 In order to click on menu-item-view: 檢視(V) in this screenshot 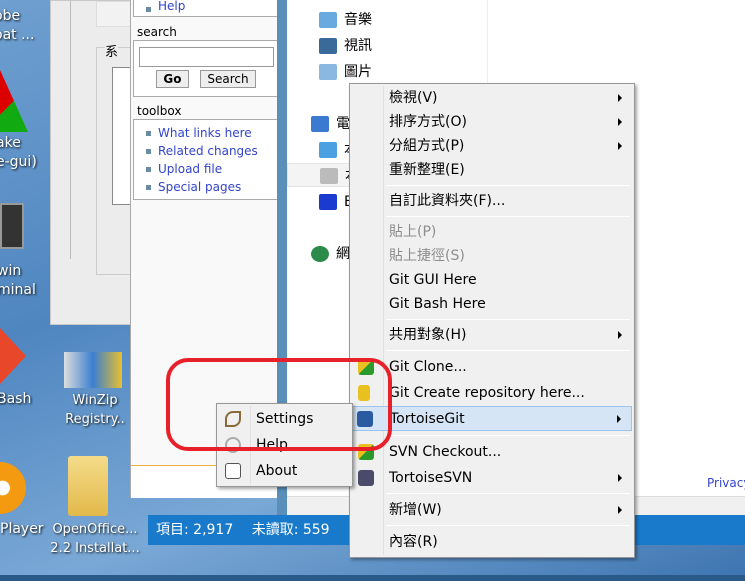, I will do `click(492, 98)`.